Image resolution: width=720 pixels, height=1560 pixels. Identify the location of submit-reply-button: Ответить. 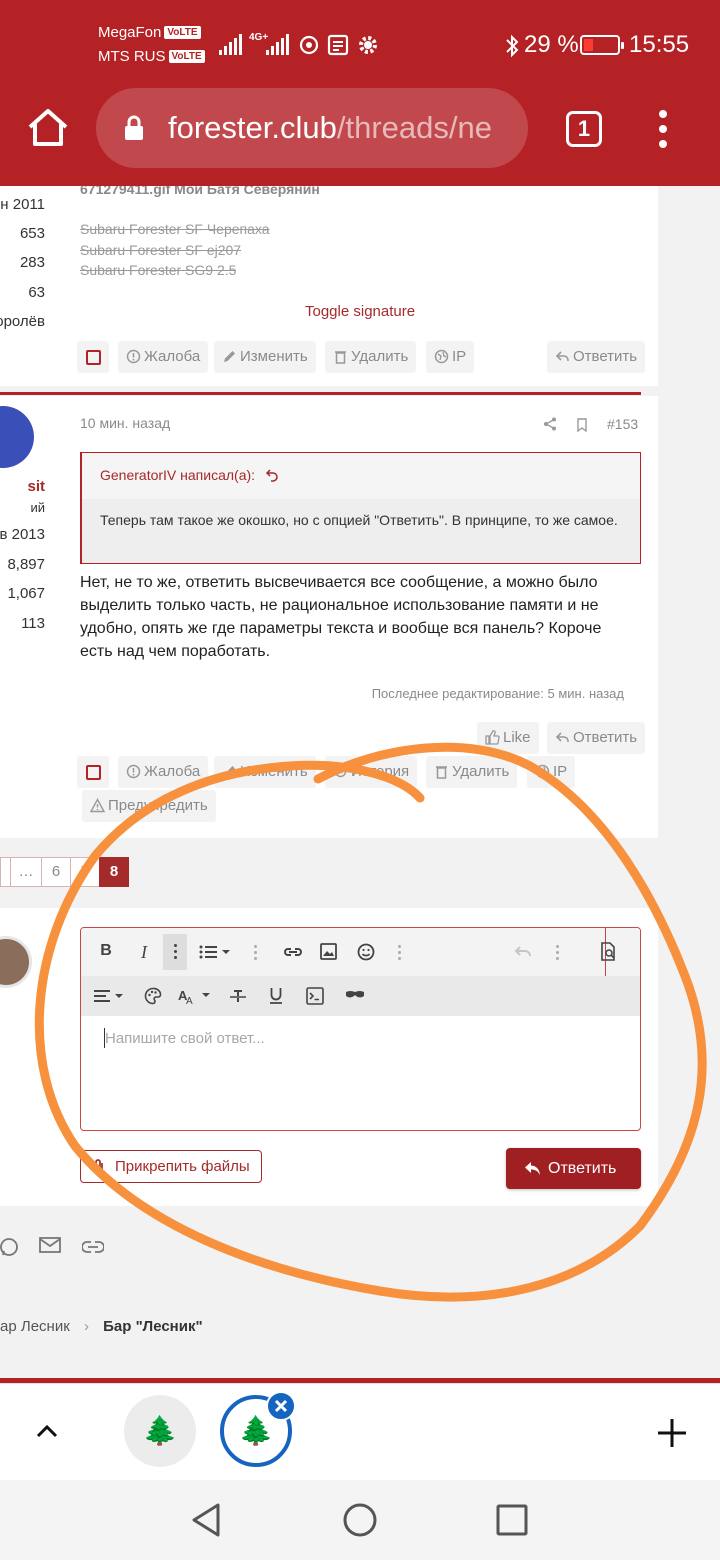
(573, 1168).